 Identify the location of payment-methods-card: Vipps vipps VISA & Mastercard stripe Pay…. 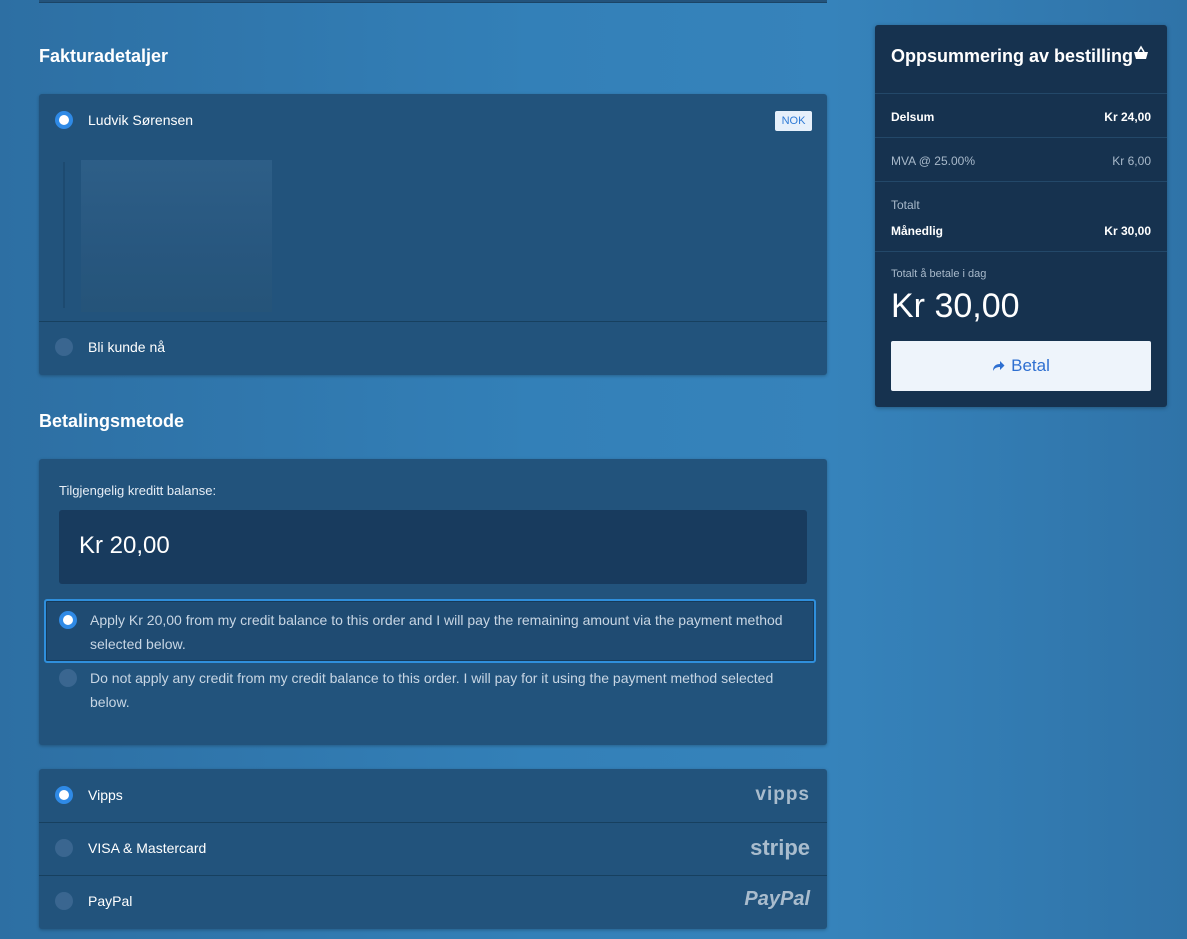
(433, 849).